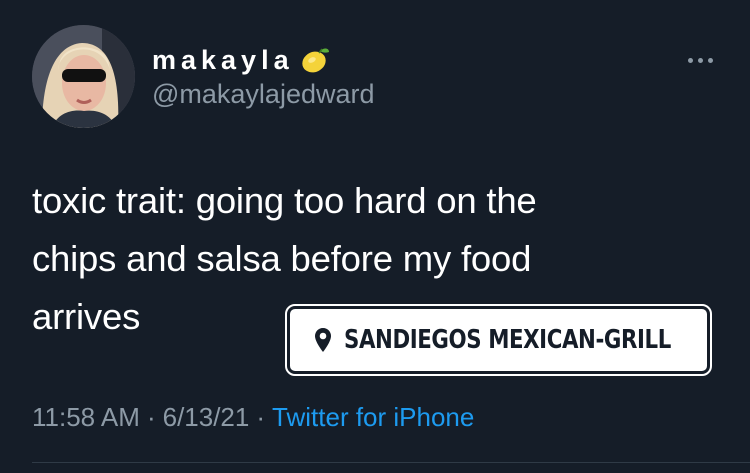  What do you see at coordinates (263, 94) in the screenshot?
I see `user-handle: @makaylajedward` at bounding box center [263, 94].